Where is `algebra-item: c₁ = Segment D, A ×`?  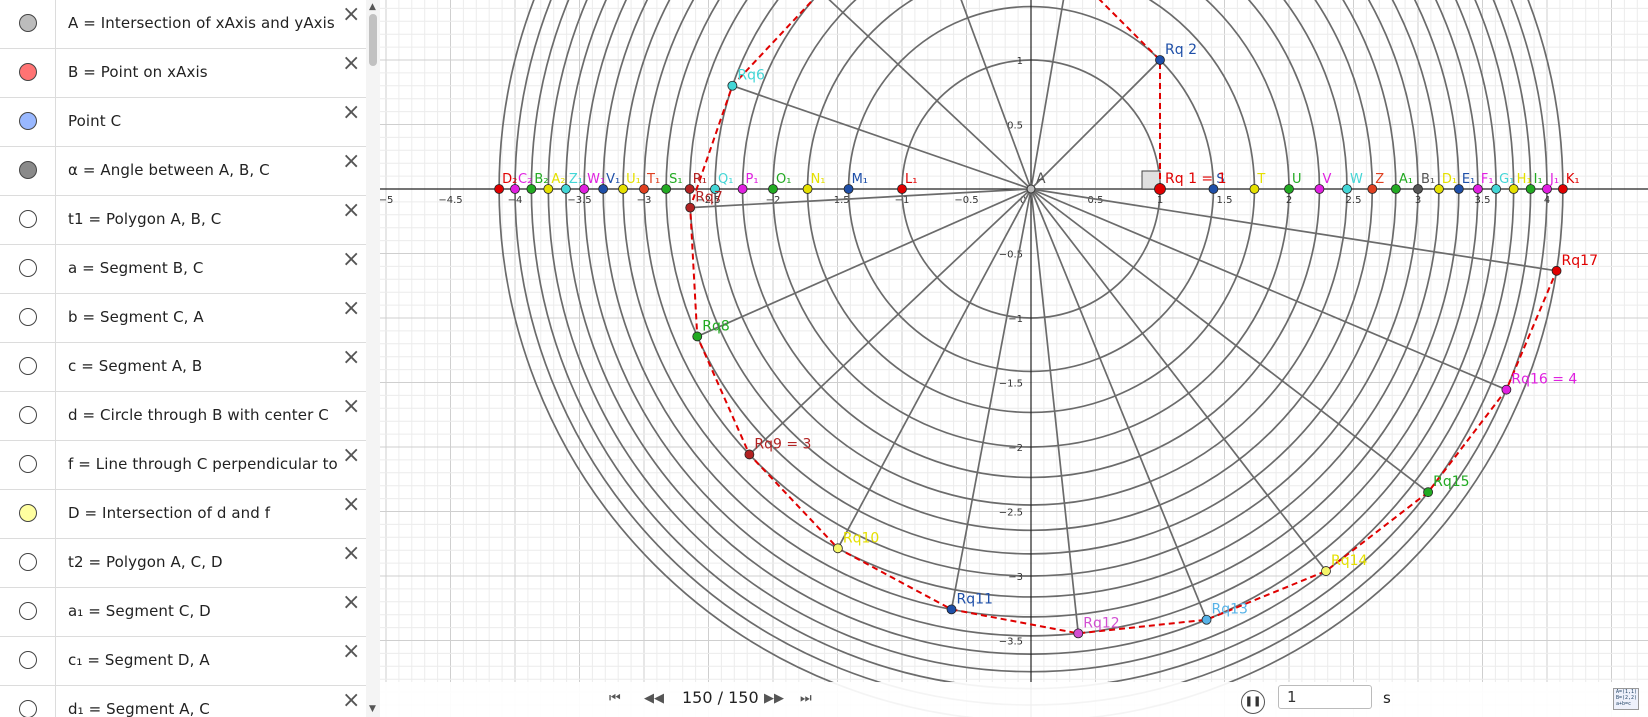 algebra-item: c₁ = Segment D, A × is located at coordinates (183, 661).